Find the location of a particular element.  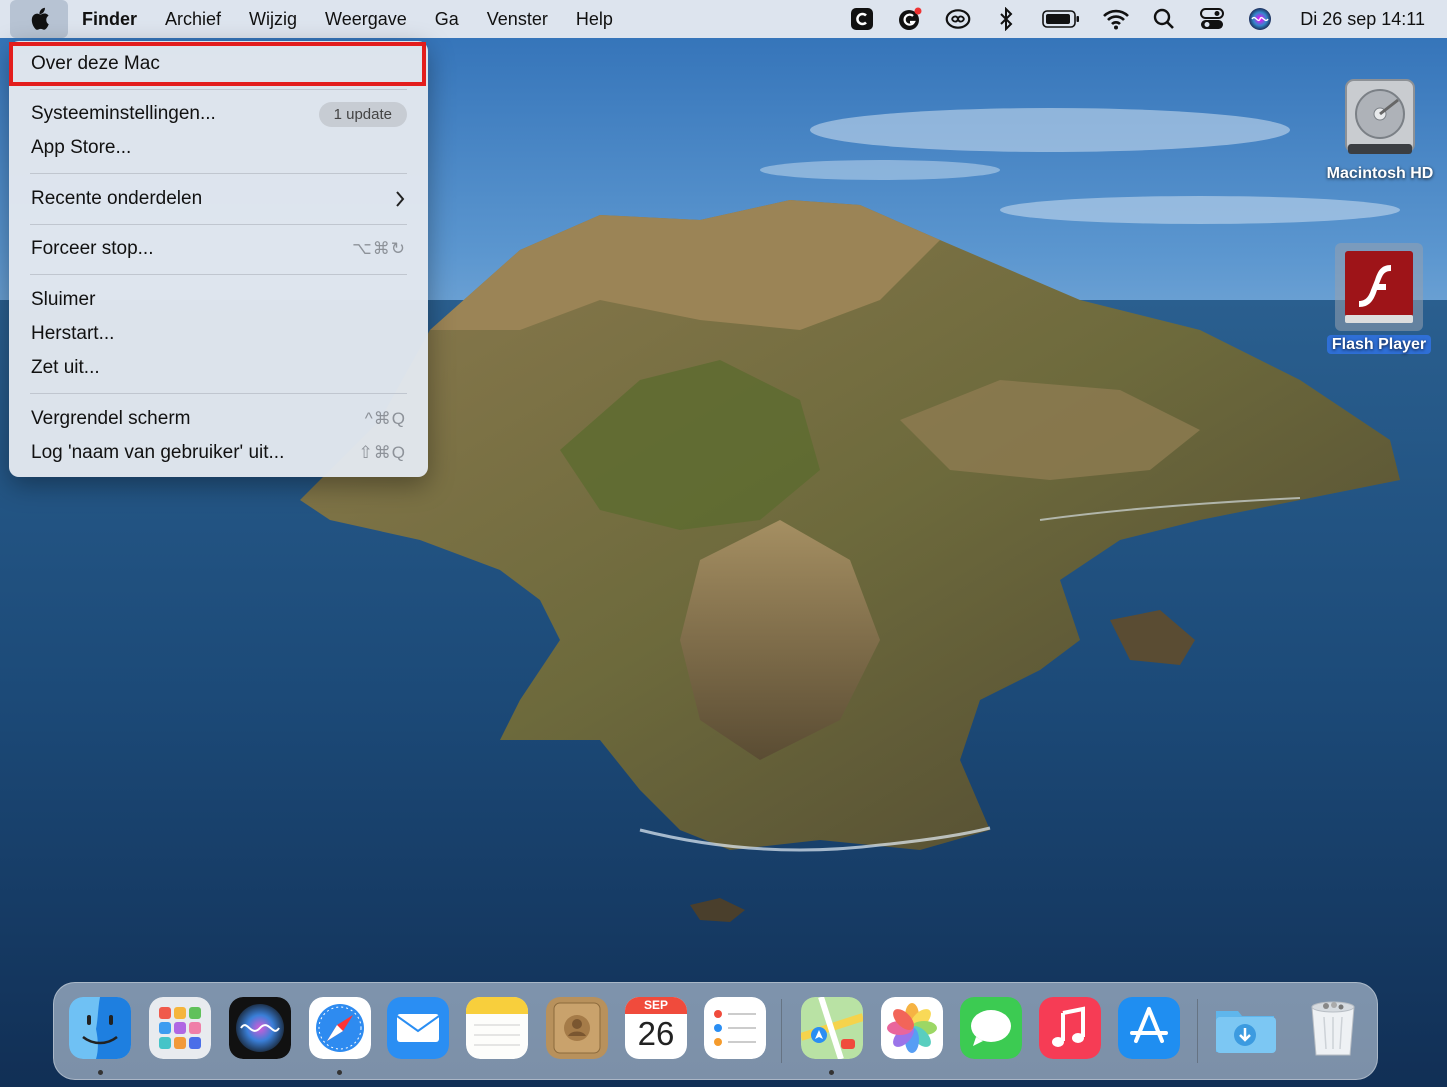

menu-item-about-this-mac: Over deze Mac is located at coordinates (218, 64).